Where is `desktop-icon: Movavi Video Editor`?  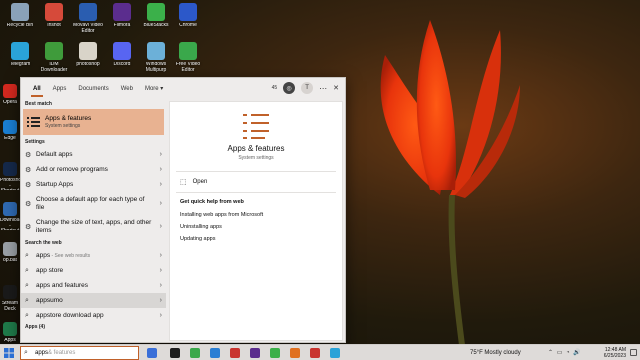
desktop-icon: Movavi Video Editor is located at coordinates (88, 19).